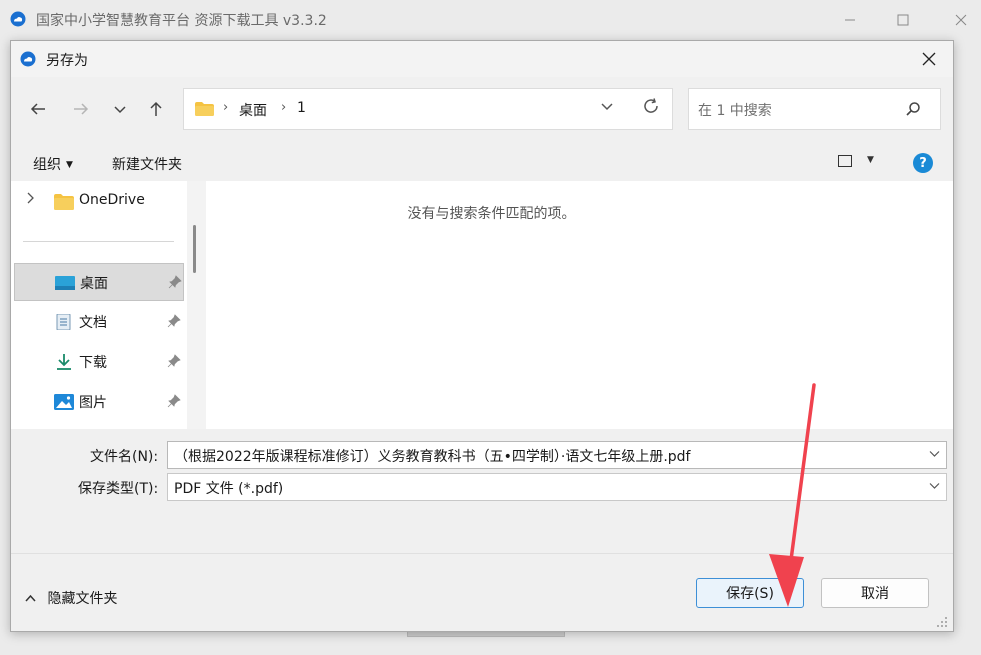 The image size is (981, 655). I want to click on search-input: 在 1 中搜索, so click(814, 109).